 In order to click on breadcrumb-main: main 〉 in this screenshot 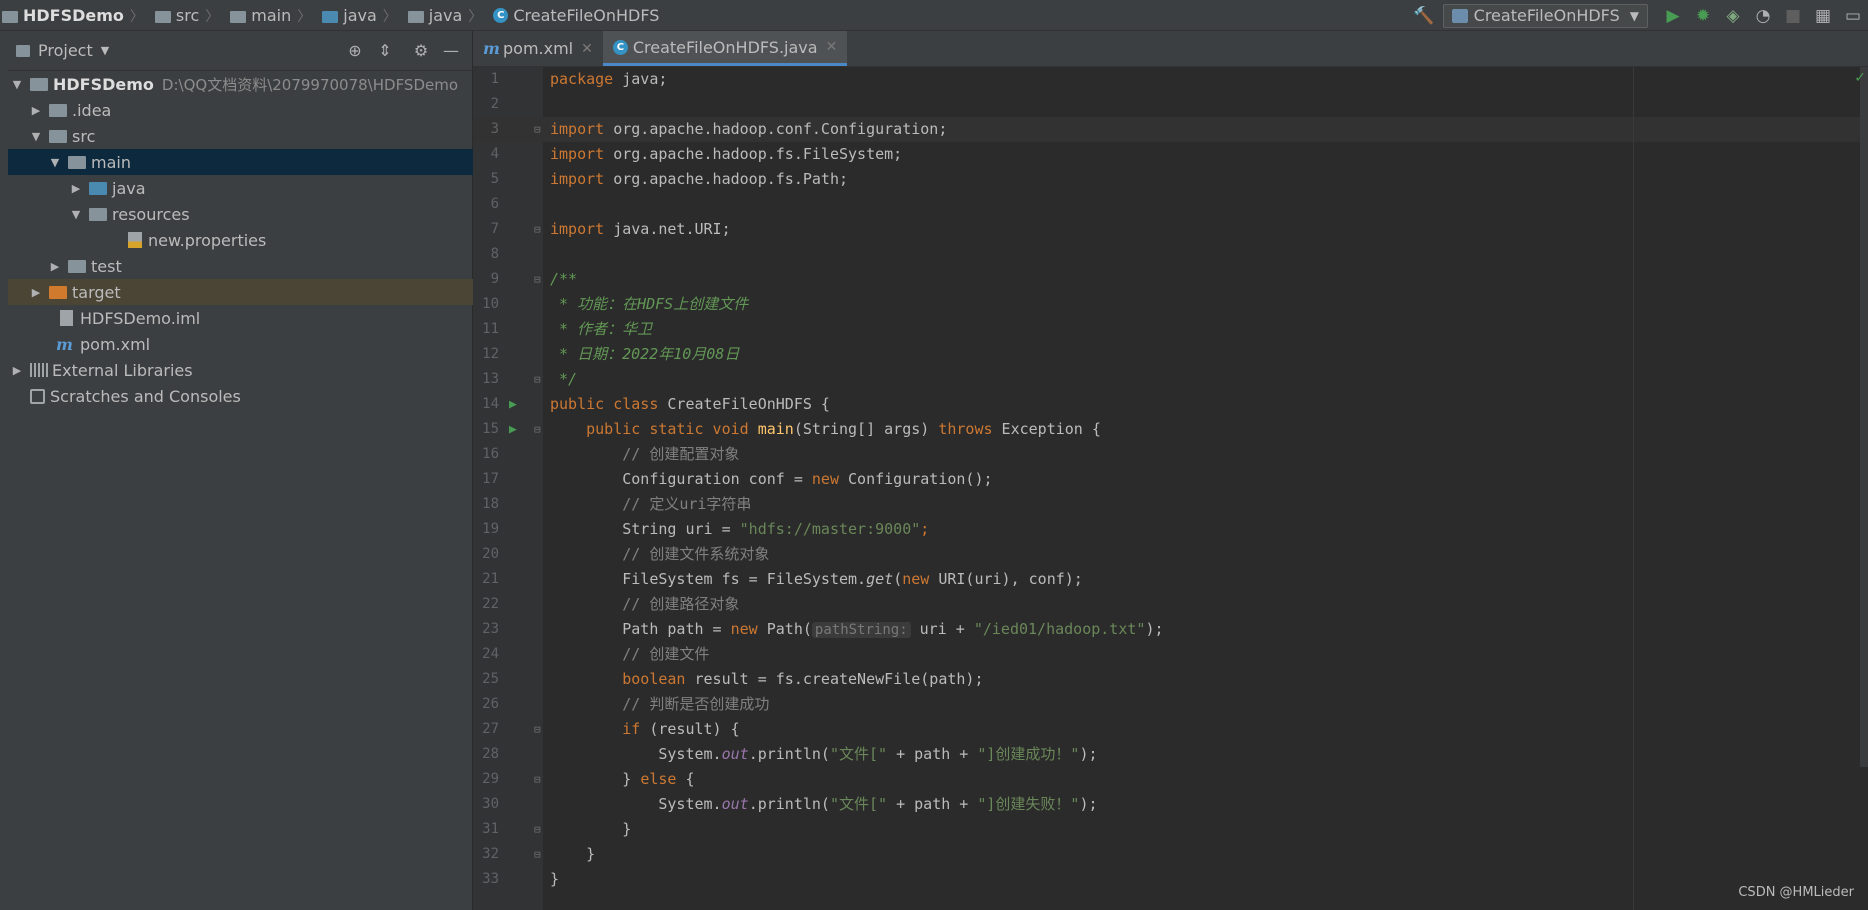, I will do `click(274, 15)`.